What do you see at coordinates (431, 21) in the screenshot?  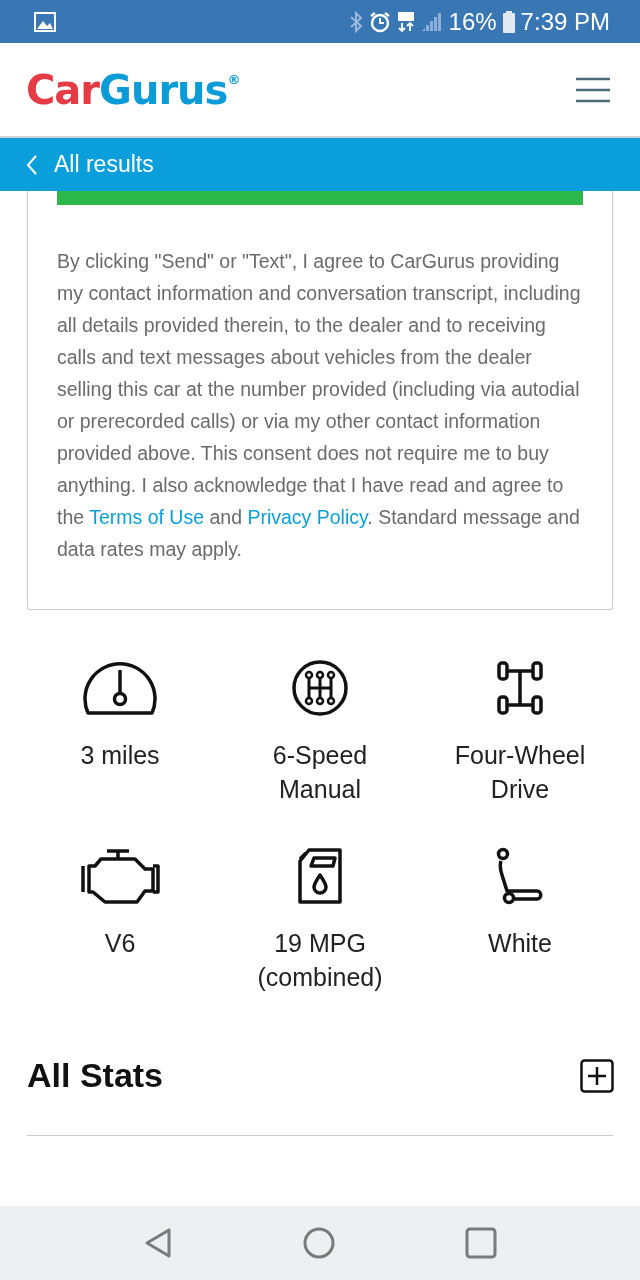 I see `signal-icon` at bounding box center [431, 21].